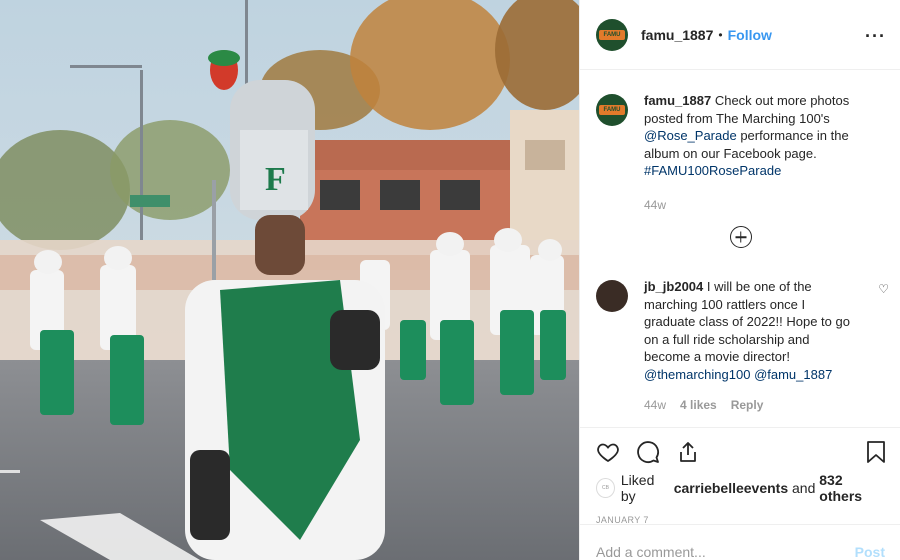 This screenshot has width=900, height=560. What do you see at coordinates (875, 36) in the screenshot?
I see `more-options-icon: ···` at bounding box center [875, 36].